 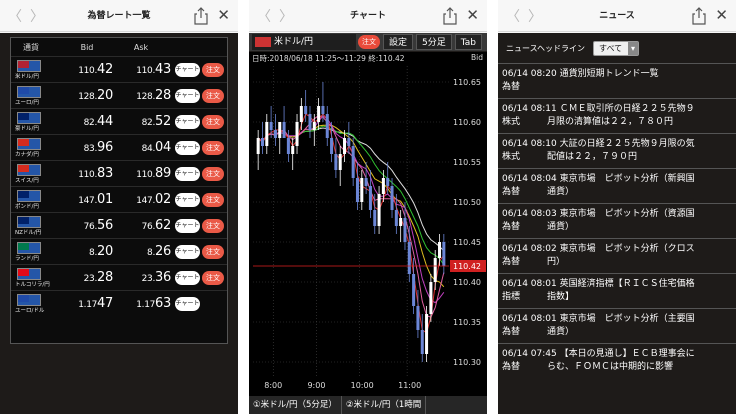 What do you see at coordinates (467, 362) in the screenshot?
I see `y-tick-label: 110.30` at bounding box center [467, 362].